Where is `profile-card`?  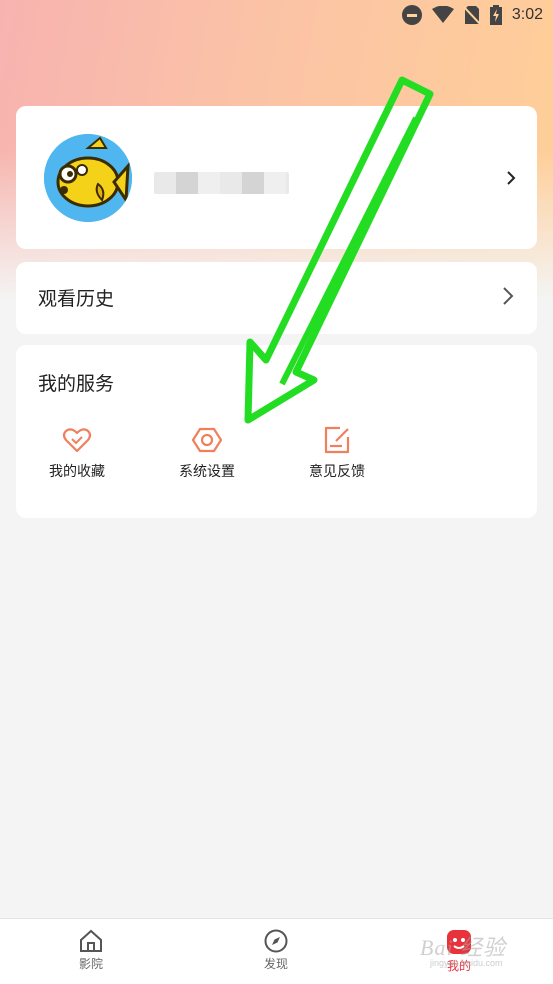
profile-card is located at coordinates (276, 177).